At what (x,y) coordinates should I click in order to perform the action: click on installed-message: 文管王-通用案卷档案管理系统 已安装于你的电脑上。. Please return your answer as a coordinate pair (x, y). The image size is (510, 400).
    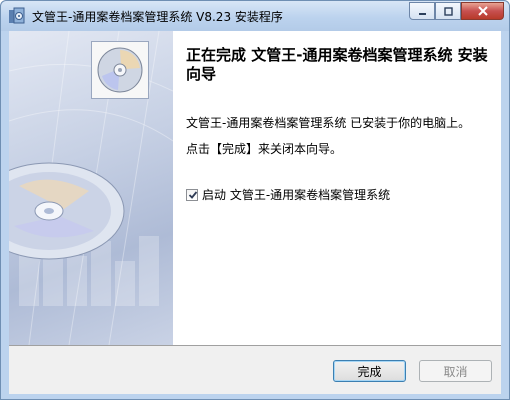
    Looking at the image, I should click on (328, 123).